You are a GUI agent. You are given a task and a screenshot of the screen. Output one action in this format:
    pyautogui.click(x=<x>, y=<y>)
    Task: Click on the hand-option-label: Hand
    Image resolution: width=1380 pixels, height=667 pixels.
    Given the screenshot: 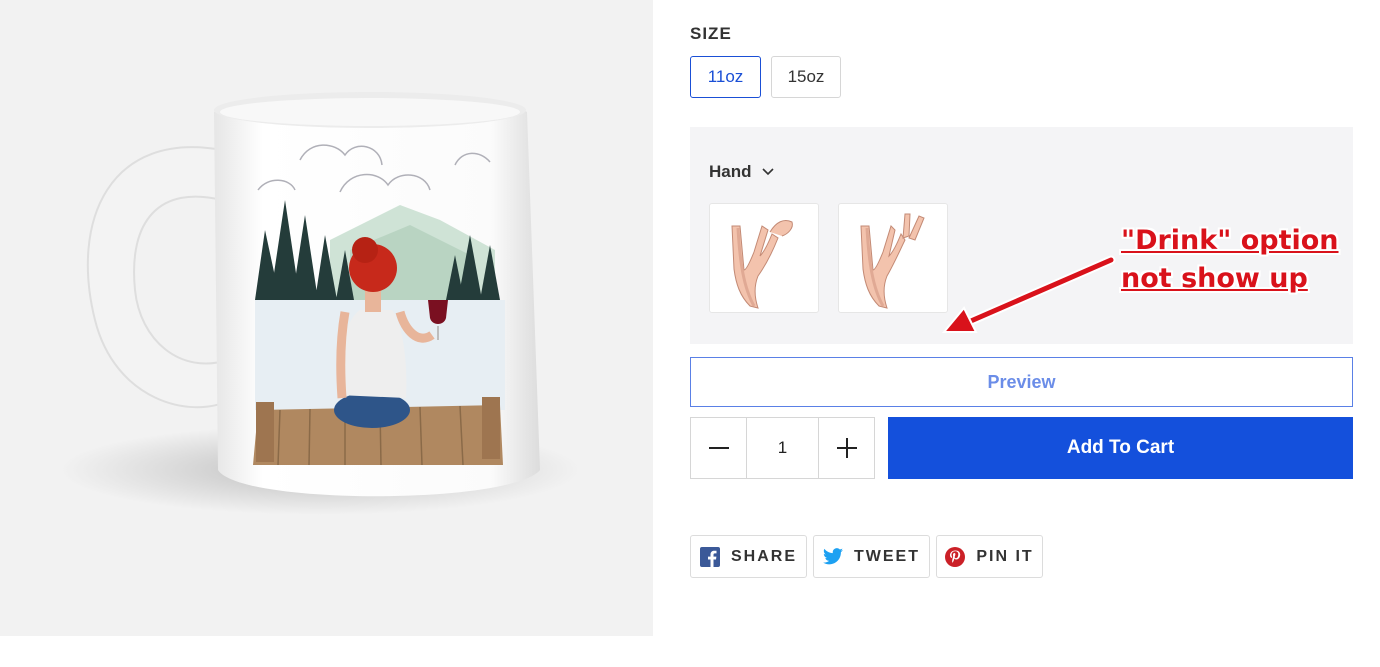 What is the action you would take?
    pyautogui.click(x=730, y=171)
    